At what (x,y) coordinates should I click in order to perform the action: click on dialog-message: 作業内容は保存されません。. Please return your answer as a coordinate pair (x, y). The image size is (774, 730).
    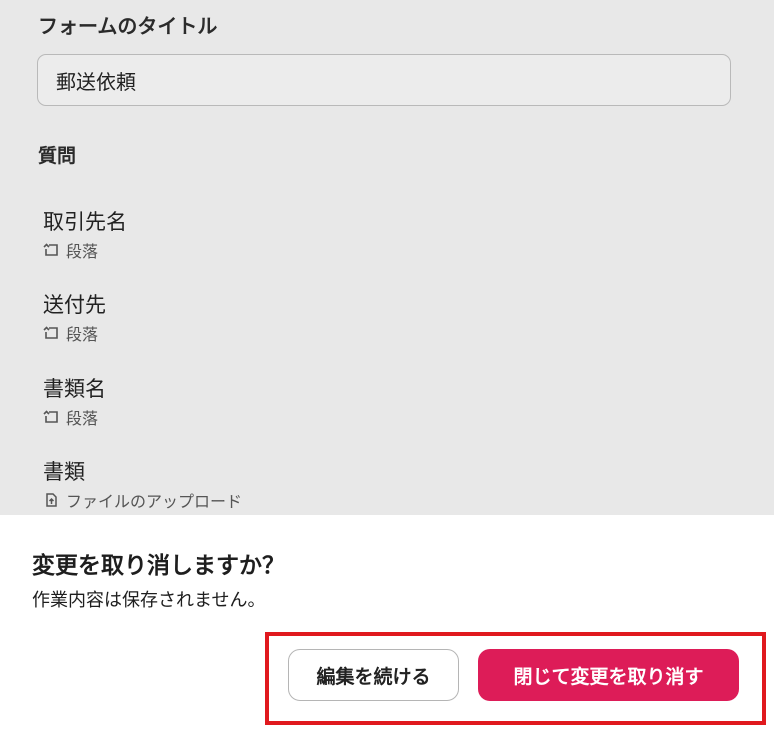
    Looking at the image, I should click on (149, 600).